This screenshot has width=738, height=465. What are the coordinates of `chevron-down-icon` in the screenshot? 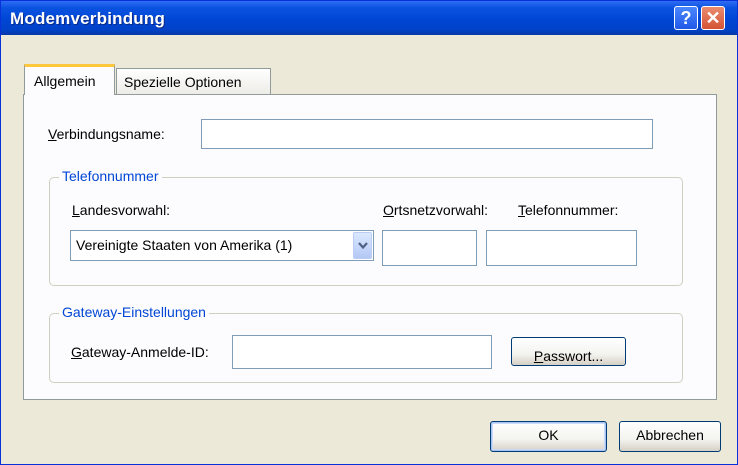 It's located at (362, 245).